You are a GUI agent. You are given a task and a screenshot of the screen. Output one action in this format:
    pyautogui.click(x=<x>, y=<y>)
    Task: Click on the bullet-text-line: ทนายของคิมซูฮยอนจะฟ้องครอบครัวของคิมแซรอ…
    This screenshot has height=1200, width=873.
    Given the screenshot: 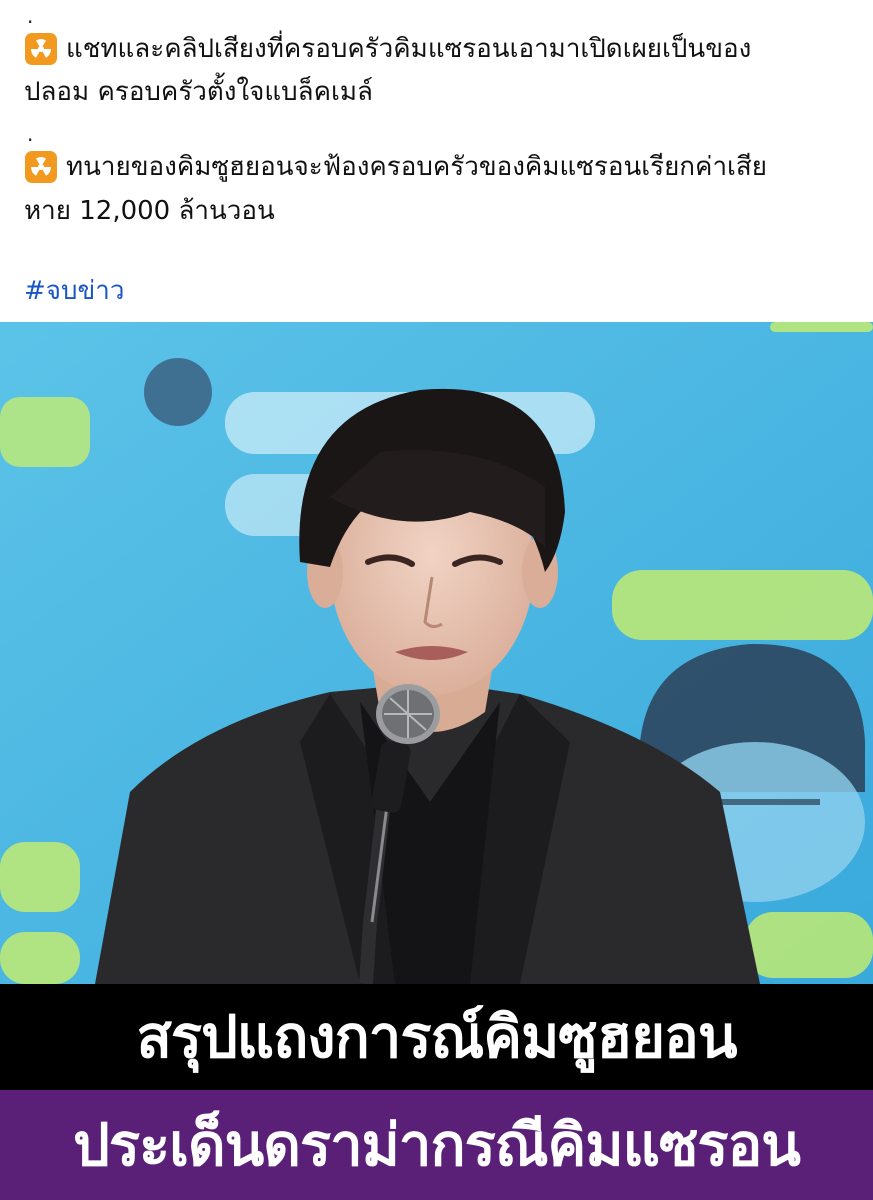 What is the action you would take?
    pyautogui.click(x=417, y=167)
    